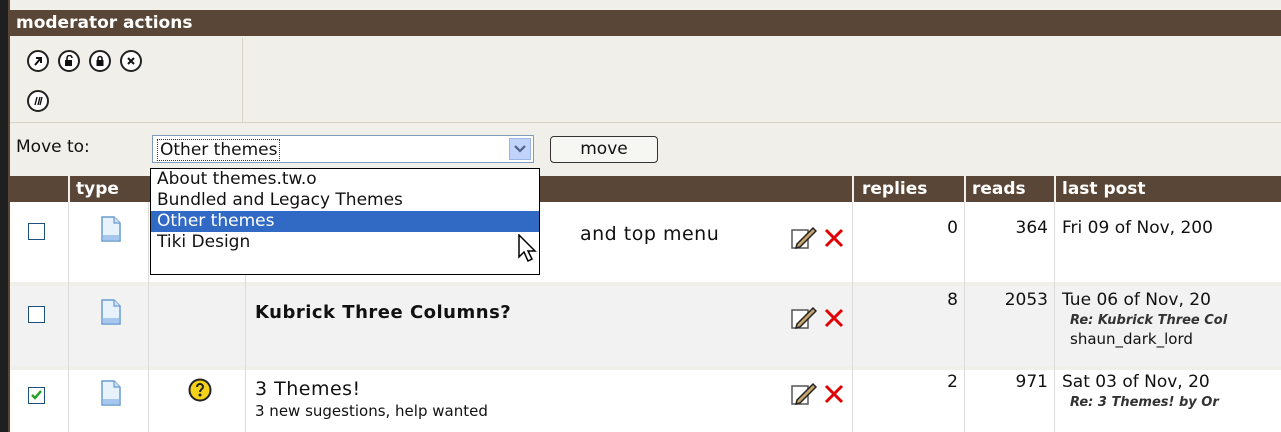  What do you see at coordinates (242, 80) in the screenshot?
I see `actions-divider` at bounding box center [242, 80].